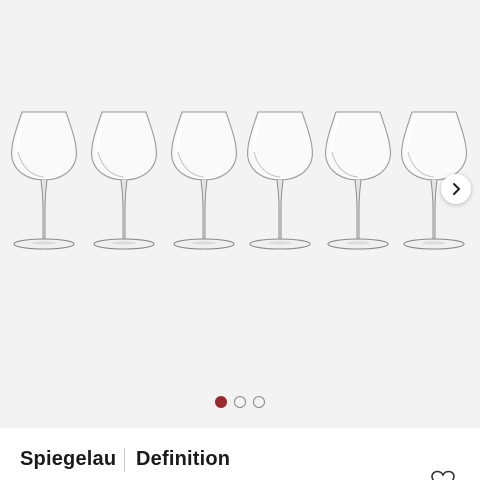 This screenshot has width=480, height=480. I want to click on wishlist-button, so click(443, 475).